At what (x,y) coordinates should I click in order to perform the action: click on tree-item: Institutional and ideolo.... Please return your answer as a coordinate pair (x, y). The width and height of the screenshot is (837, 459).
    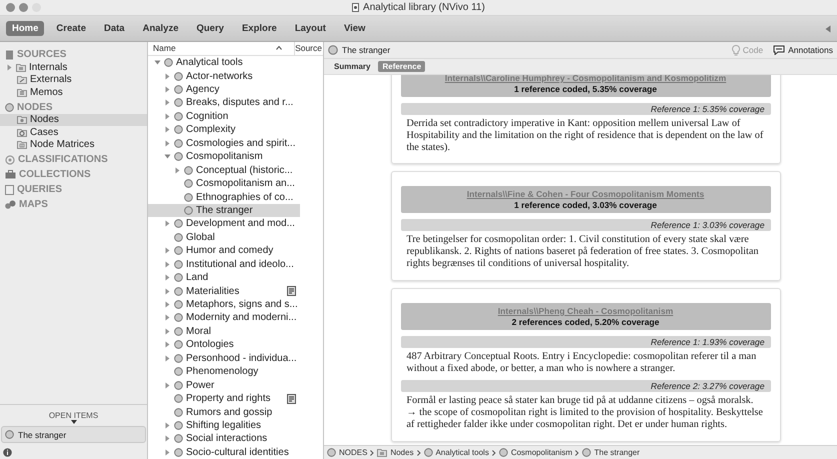
    Looking at the image, I should click on (224, 264).